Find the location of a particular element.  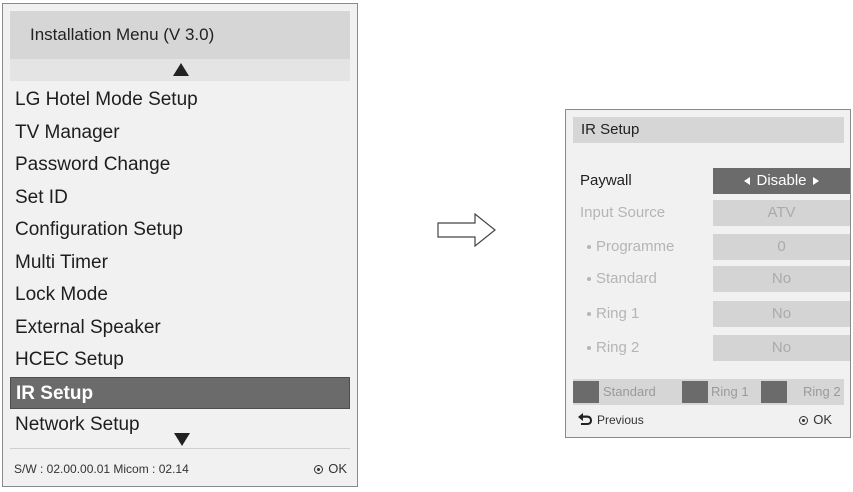

menu-item-multi-timer: Multi Timer is located at coordinates (180, 263).